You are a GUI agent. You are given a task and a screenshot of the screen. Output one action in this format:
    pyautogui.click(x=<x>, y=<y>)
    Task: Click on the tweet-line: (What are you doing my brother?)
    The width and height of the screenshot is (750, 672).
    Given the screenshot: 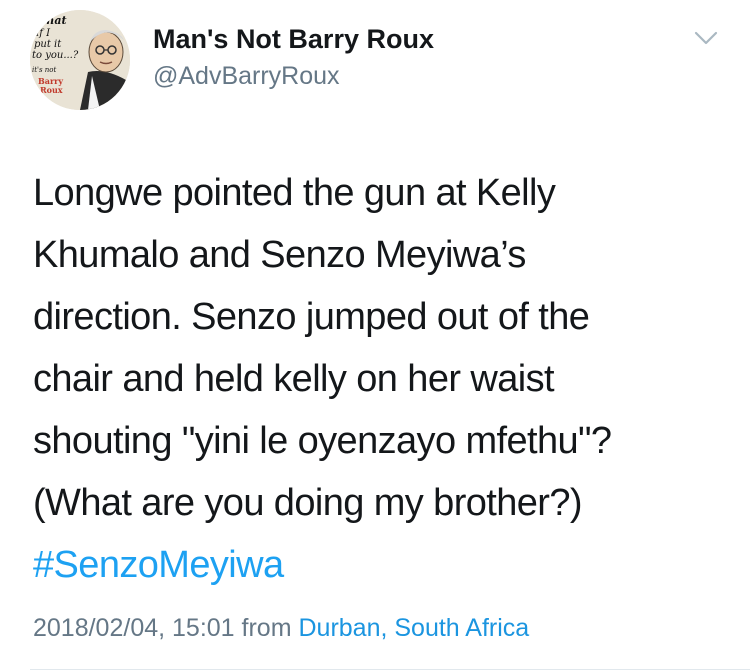 What is the action you would take?
    pyautogui.click(x=308, y=503)
    